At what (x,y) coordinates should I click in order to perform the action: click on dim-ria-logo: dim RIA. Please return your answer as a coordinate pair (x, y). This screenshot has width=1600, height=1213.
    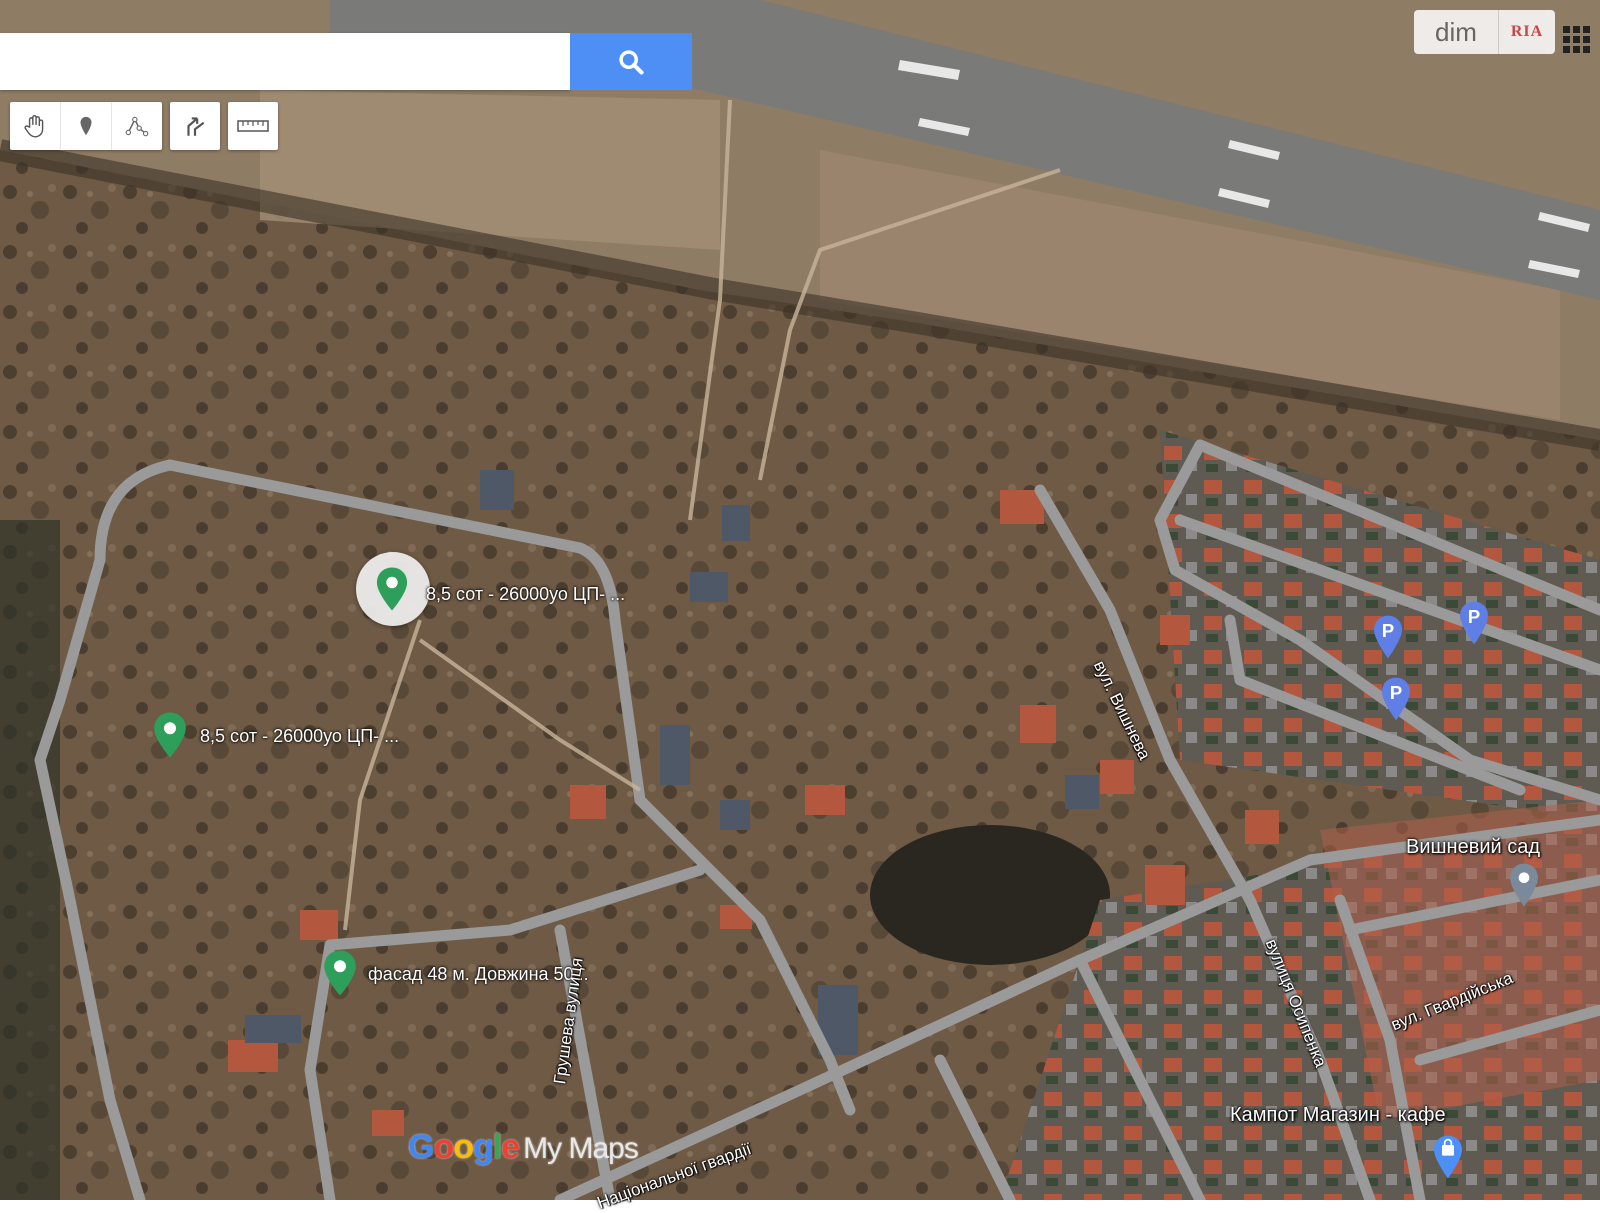
    Looking at the image, I should click on (1484, 32).